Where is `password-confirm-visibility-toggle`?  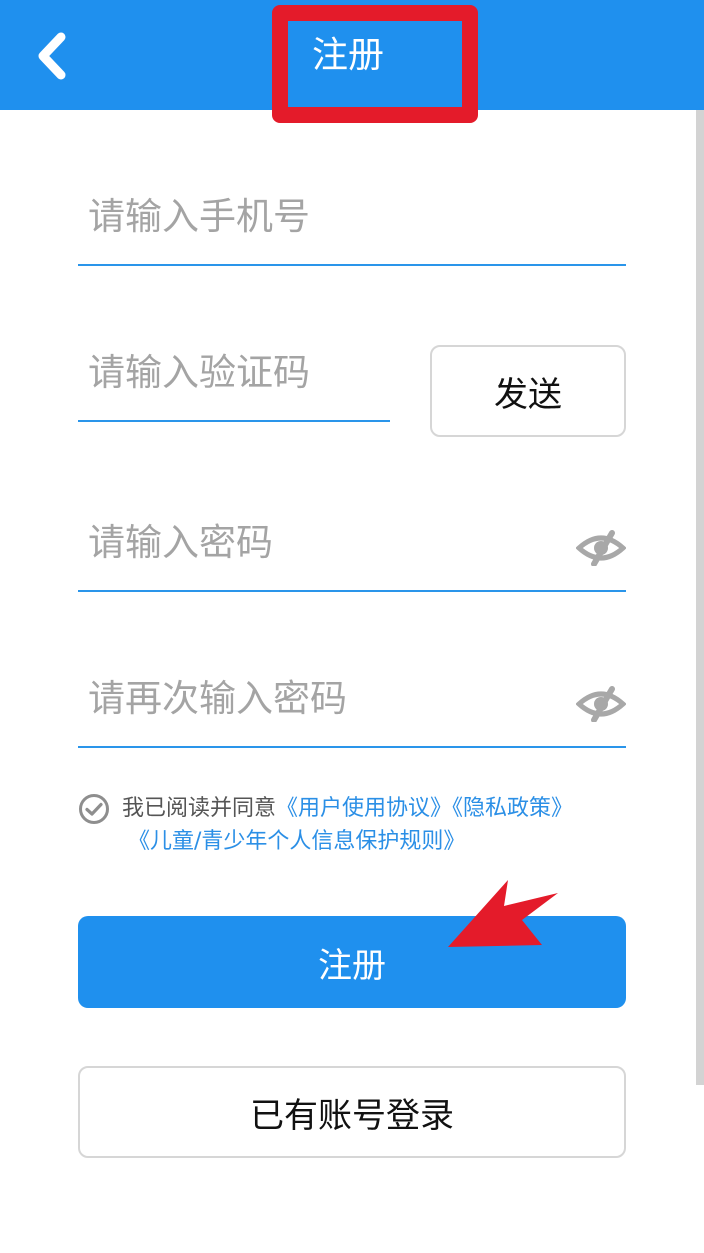
password-confirm-visibility-toggle is located at coordinates (601, 704).